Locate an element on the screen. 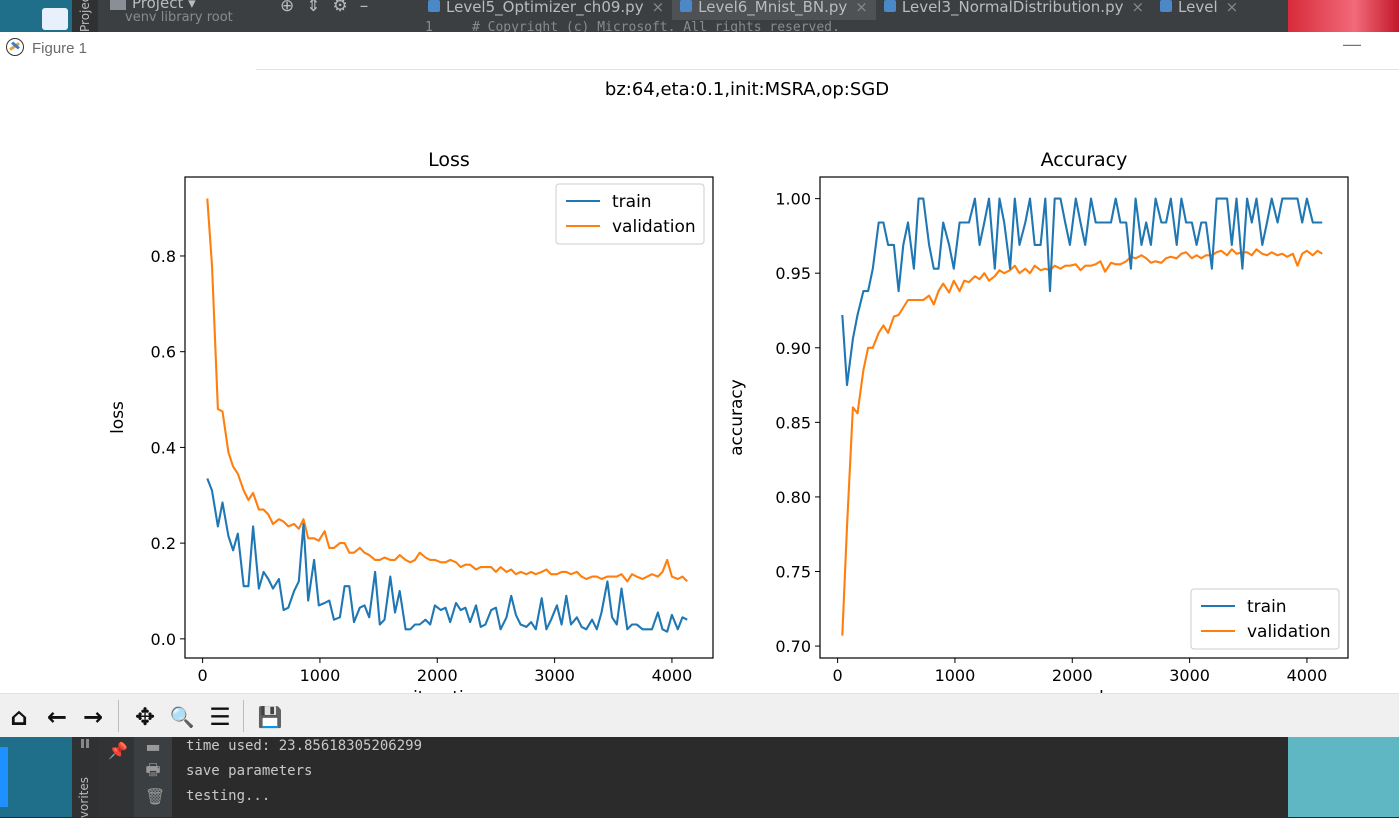 This screenshot has height=818, width=1399. loss-legend-label-train: train is located at coordinates (632, 202).